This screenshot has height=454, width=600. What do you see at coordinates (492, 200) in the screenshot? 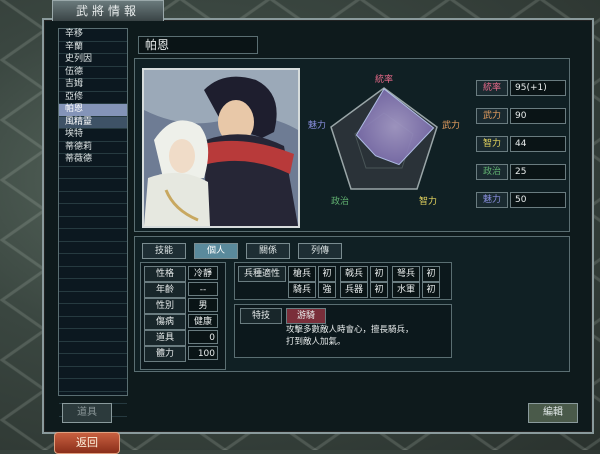
I see `stat-label: 魅力` at bounding box center [492, 200].